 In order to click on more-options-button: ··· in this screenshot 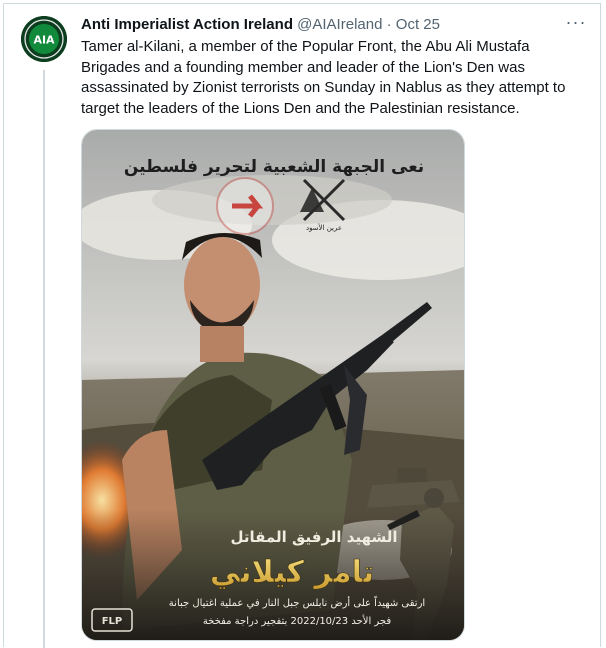, I will do `click(576, 24)`.